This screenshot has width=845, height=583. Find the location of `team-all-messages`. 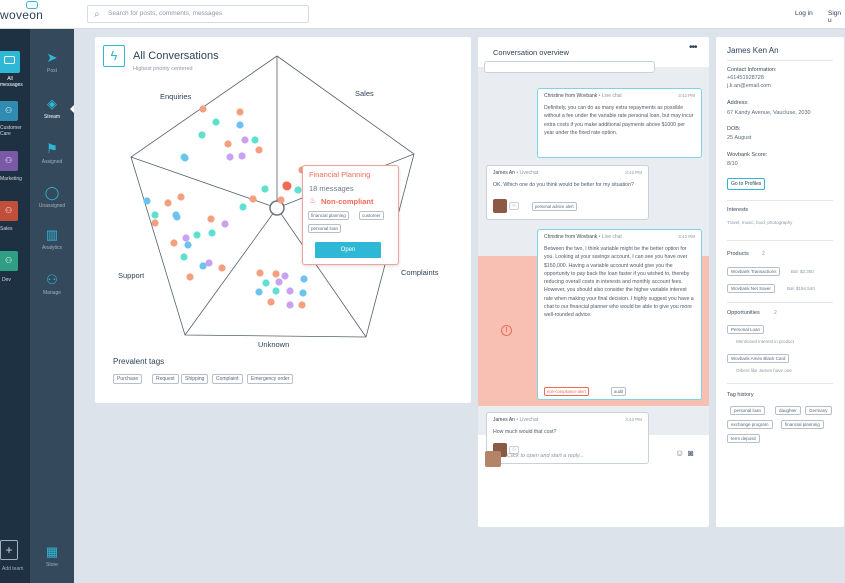

team-all-messages is located at coordinates (10, 62).